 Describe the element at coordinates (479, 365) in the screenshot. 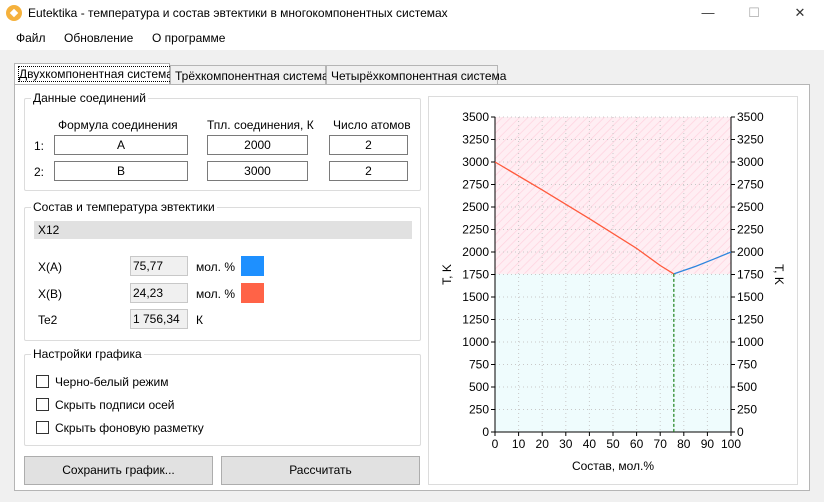

I see `y-tick-label-left: 750` at that location.